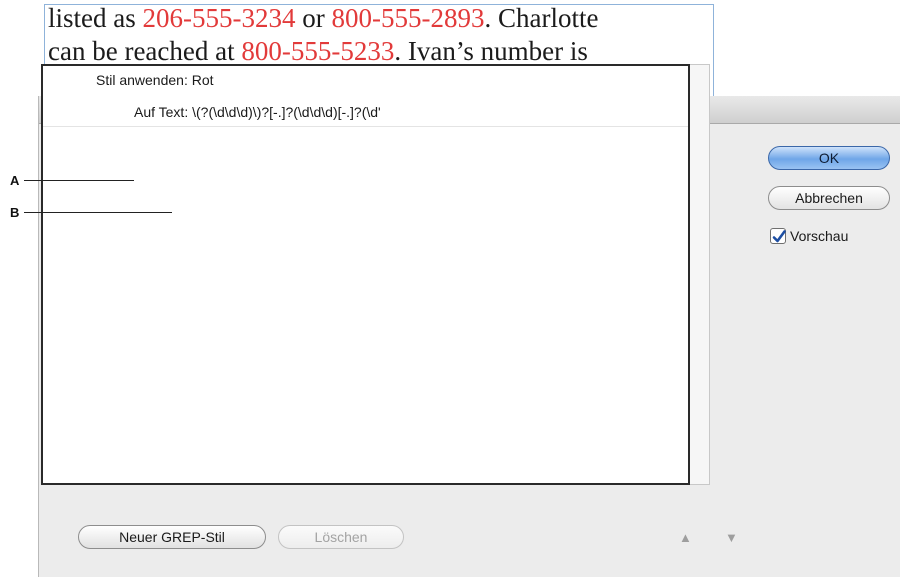 The image size is (900, 577). I want to click on list-scrollbar, so click(700, 274).